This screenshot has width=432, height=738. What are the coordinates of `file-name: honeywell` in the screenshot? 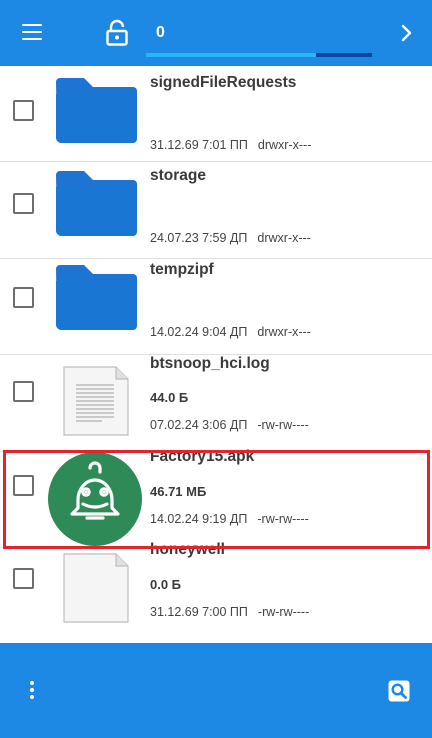 It's located at (187, 549).